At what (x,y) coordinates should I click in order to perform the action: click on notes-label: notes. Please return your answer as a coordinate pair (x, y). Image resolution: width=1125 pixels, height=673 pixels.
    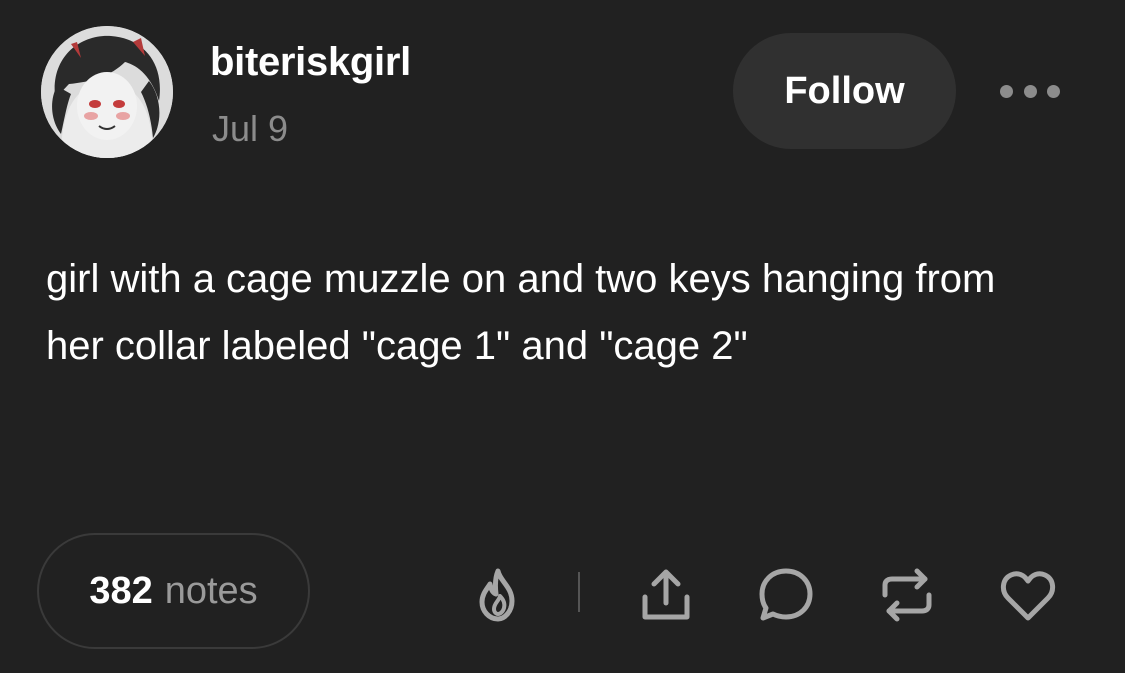
    Looking at the image, I should click on (211, 590).